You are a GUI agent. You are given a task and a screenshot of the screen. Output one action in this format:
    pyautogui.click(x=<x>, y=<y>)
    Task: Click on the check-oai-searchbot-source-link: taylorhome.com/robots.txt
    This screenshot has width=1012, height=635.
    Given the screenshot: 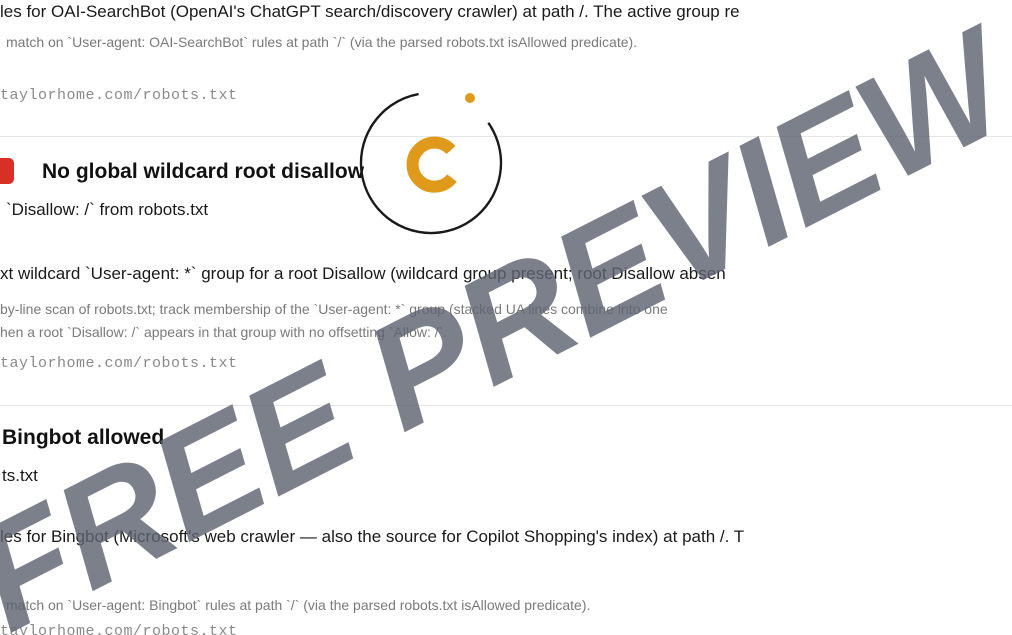 What is the action you would take?
    pyautogui.click(x=119, y=95)
    